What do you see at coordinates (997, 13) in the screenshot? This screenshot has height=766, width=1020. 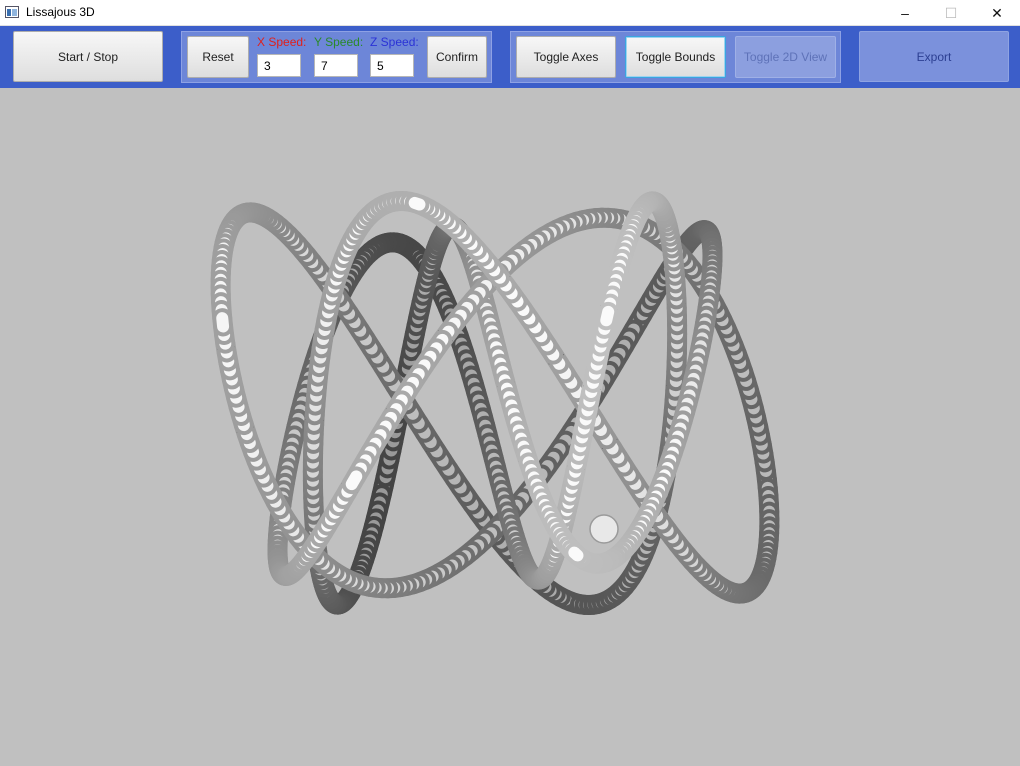 I see `close-icon: ✕` at bounding box center [997, 13].